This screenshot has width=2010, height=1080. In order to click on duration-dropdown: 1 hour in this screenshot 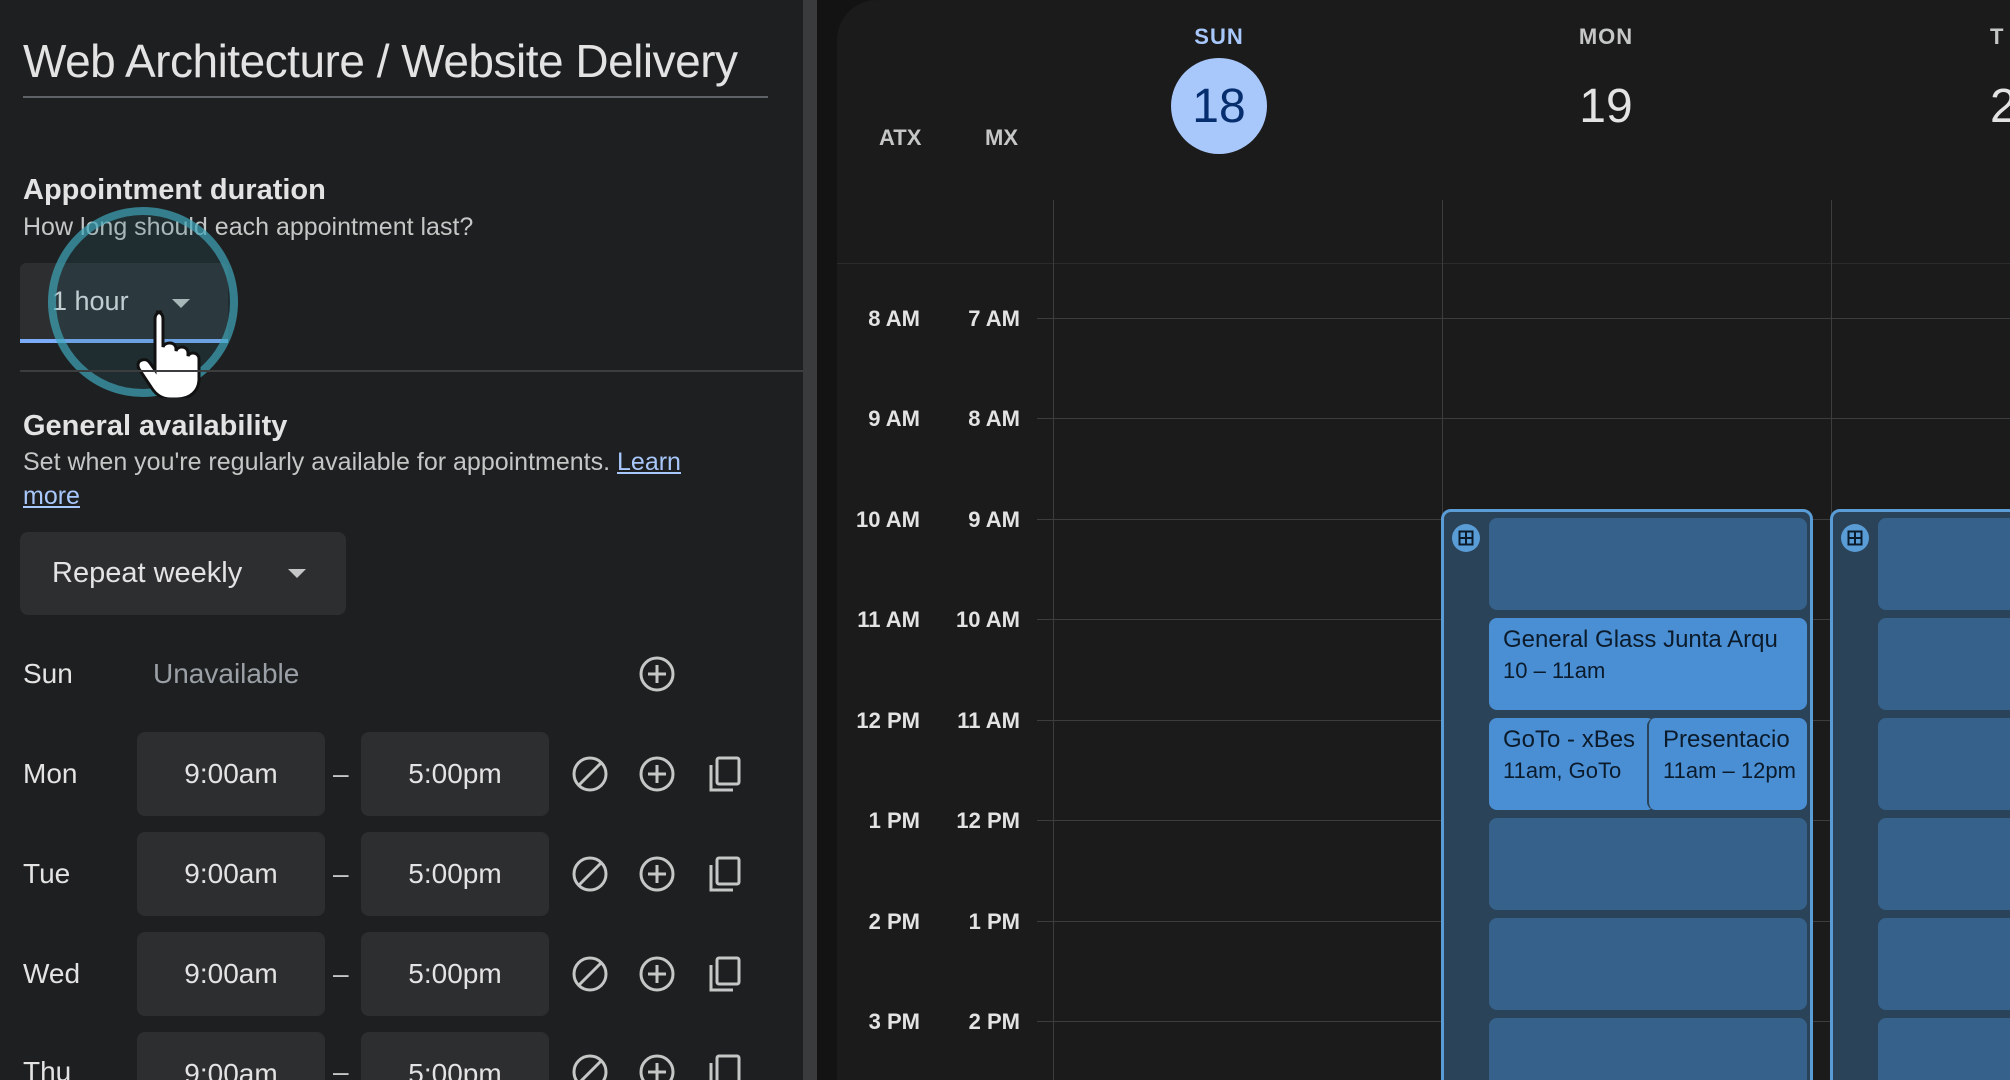, I will do `click(124, 303)`.